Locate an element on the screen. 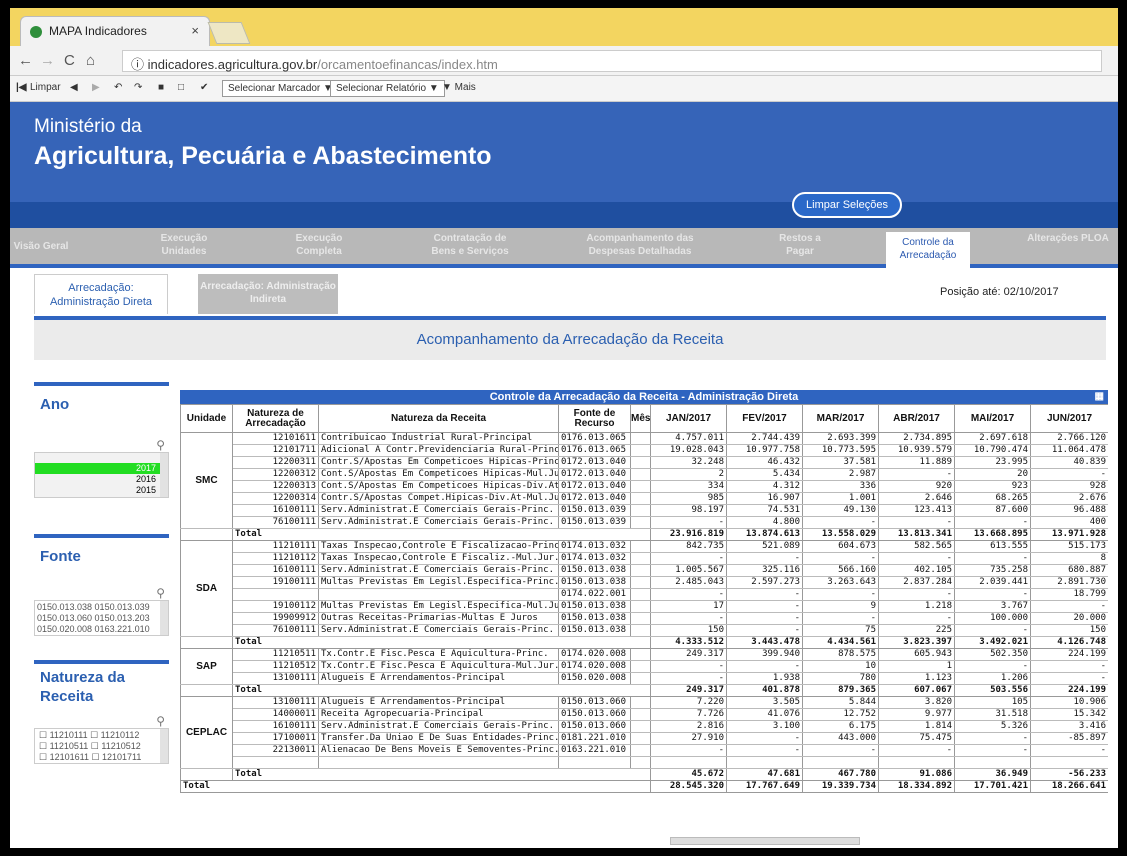 The width and height of the screenshot is (1127, 856). nav-execucao-unidades: Execução Unidades is located at coordinates (184, 245).